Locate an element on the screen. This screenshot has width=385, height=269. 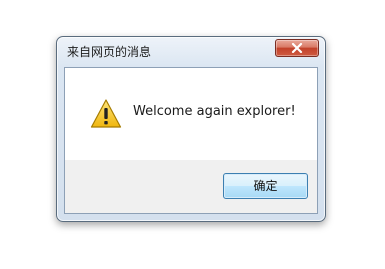
window-title: 来自网页的消息 is located at coordinates (109, 52).